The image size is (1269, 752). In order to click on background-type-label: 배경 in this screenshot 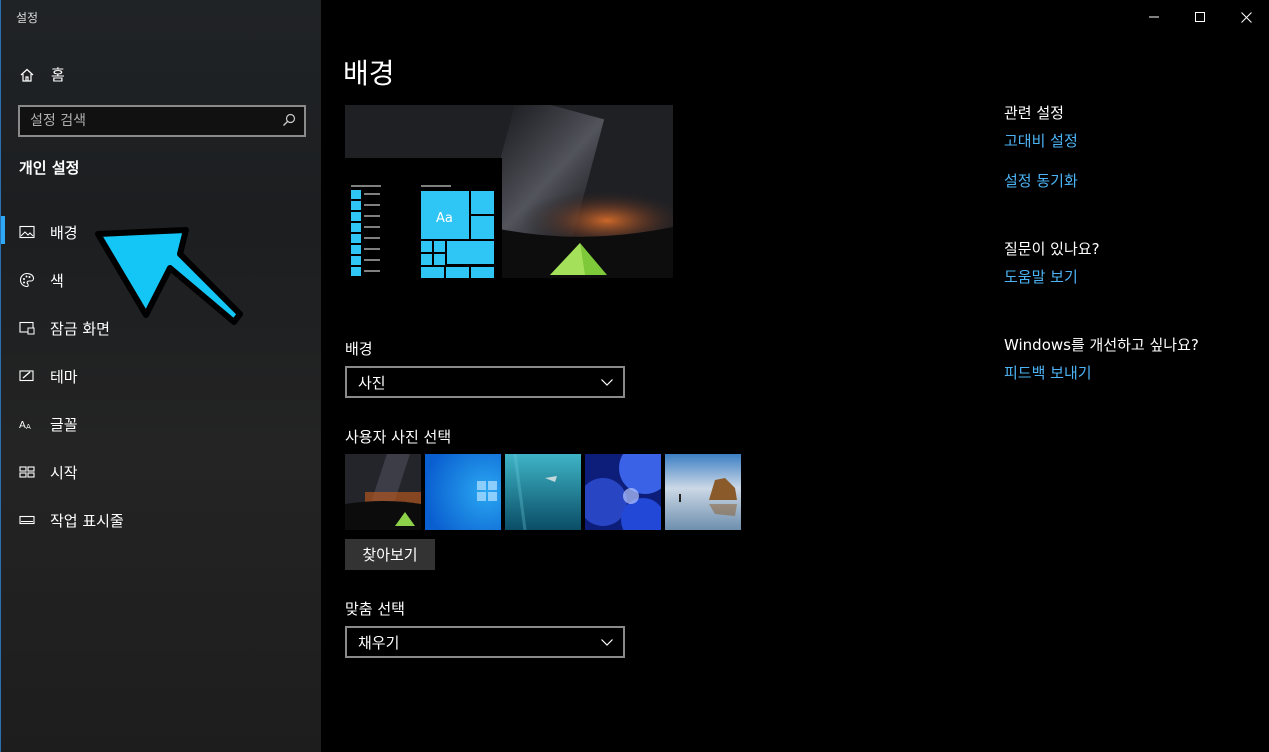, I will do `click(359, 349)`.